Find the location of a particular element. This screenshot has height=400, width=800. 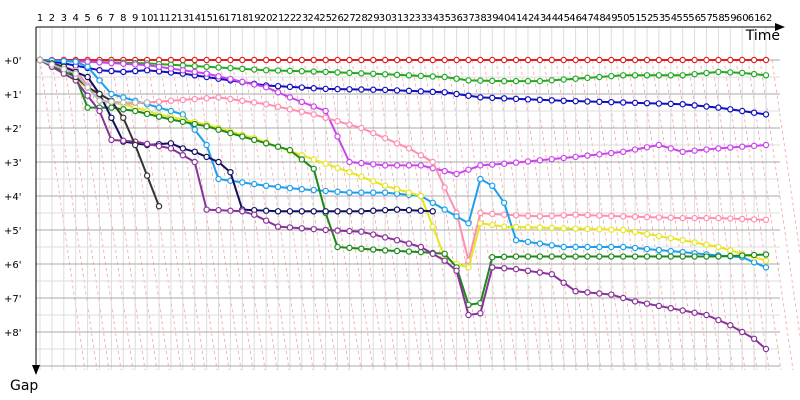

x-tick-label: 23 is located at coordinates (301, 18).